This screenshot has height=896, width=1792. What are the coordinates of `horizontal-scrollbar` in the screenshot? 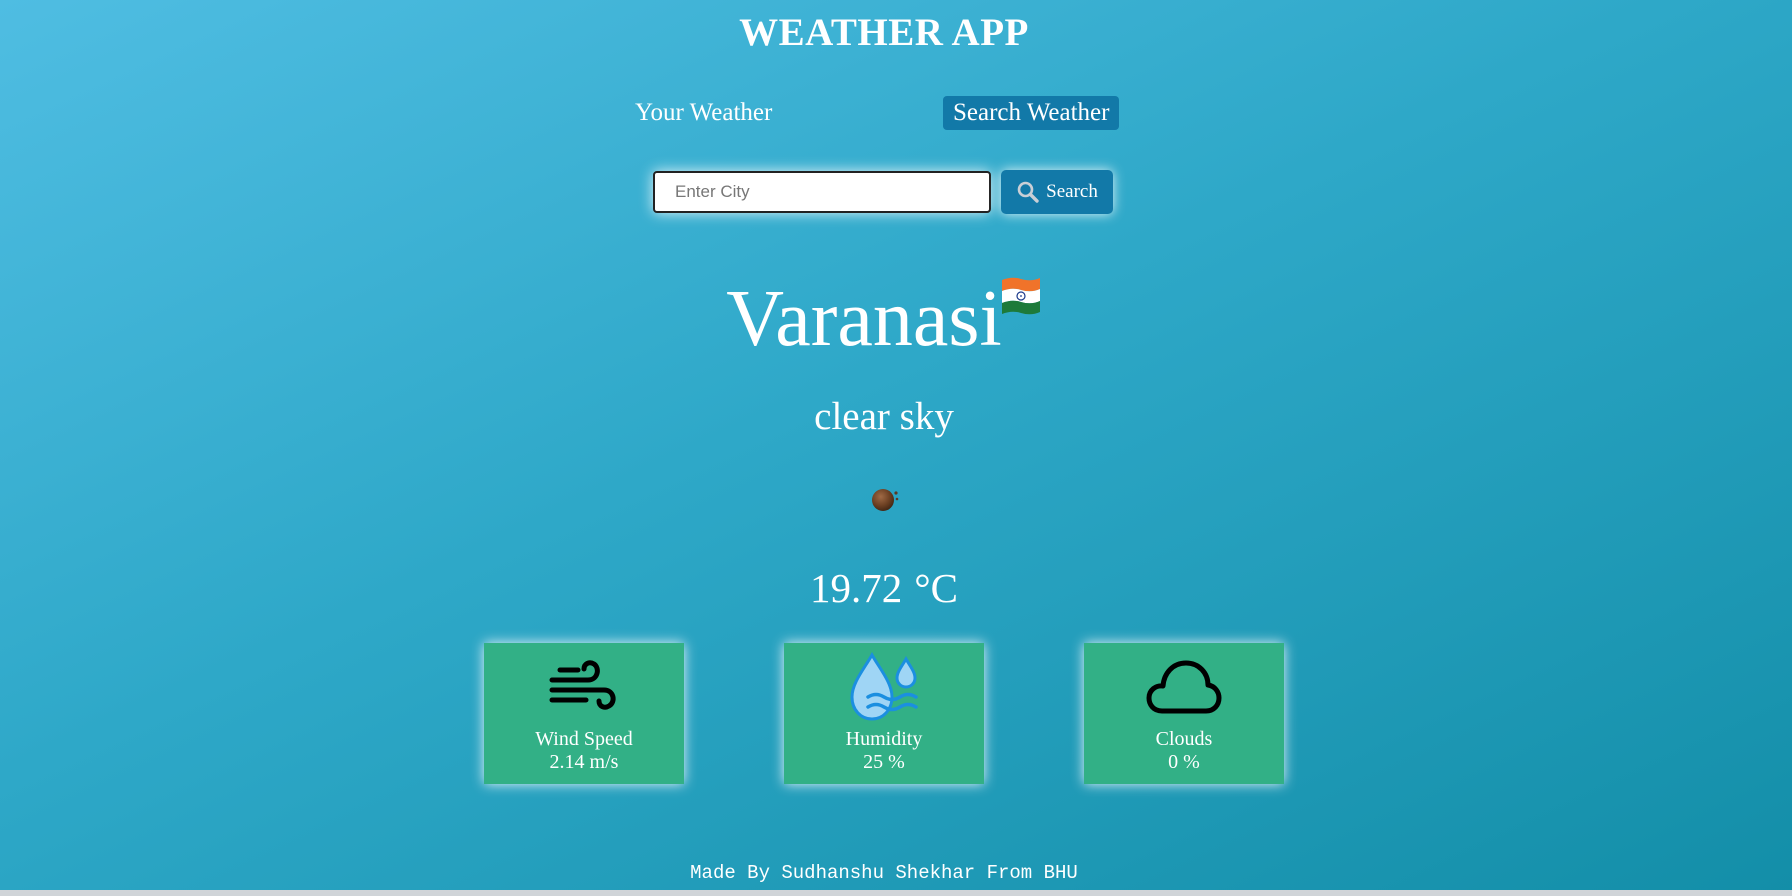 It's located at (896, 893).